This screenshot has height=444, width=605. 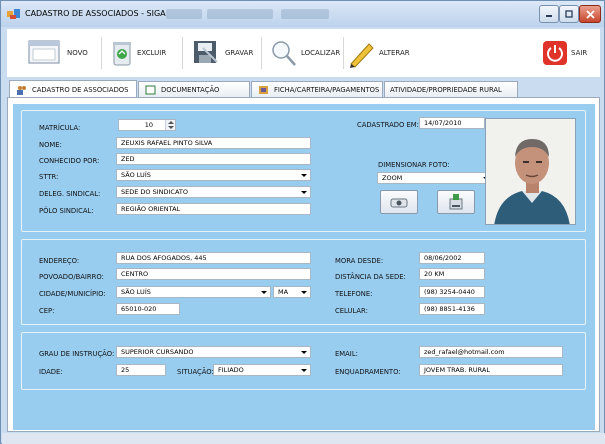 I want to click on povoado-field: CENTRO, so click(x=213, y=274).